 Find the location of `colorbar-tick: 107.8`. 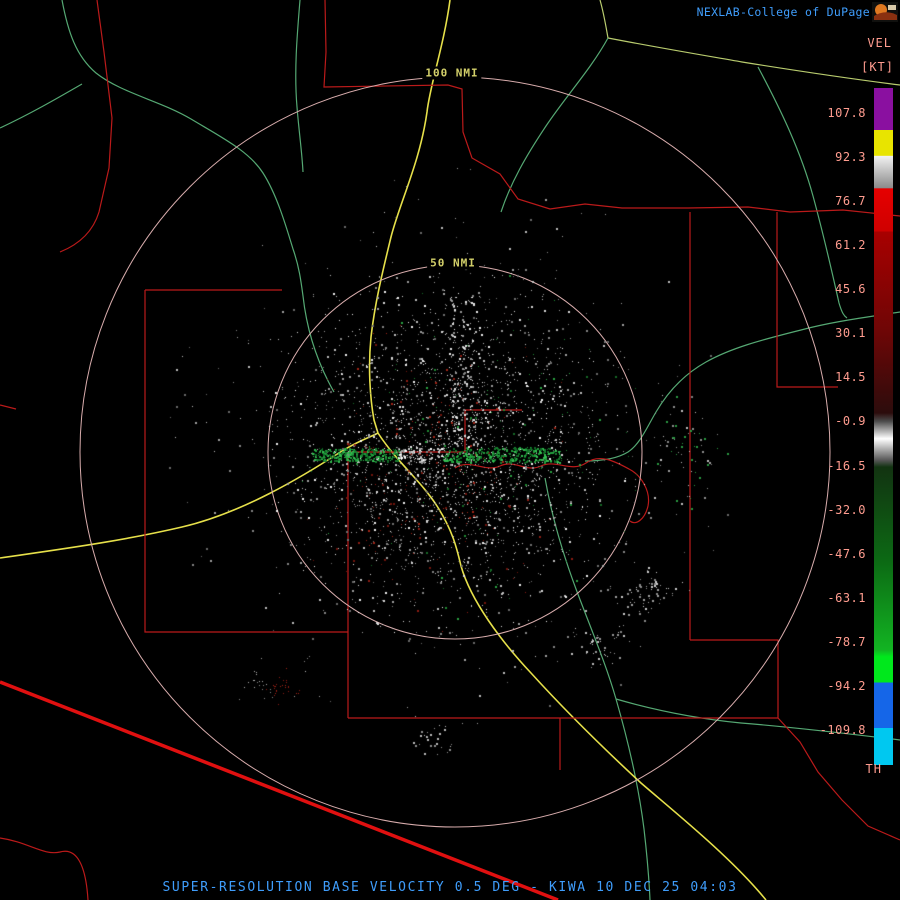

colorbar-tick: 107.8 is located at coordinates (846, 113).